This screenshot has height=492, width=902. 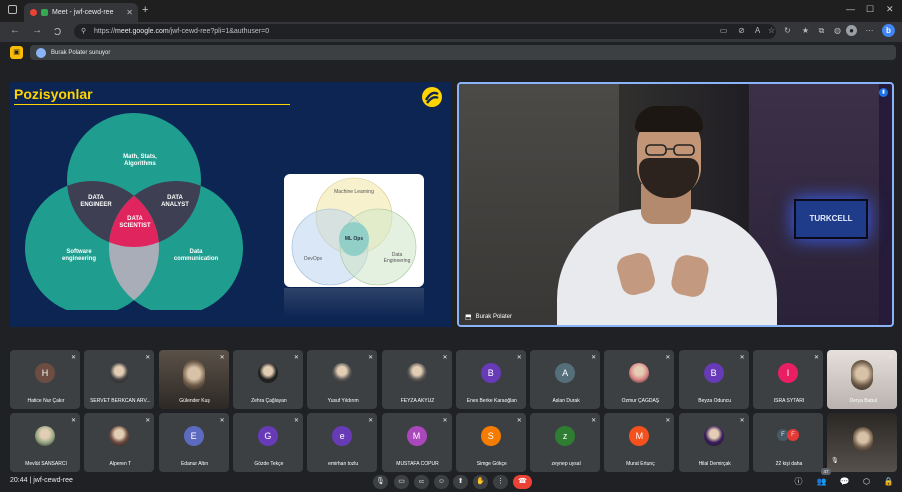 I want to click on favorites-icon: ★, so click(x=805, y=30).